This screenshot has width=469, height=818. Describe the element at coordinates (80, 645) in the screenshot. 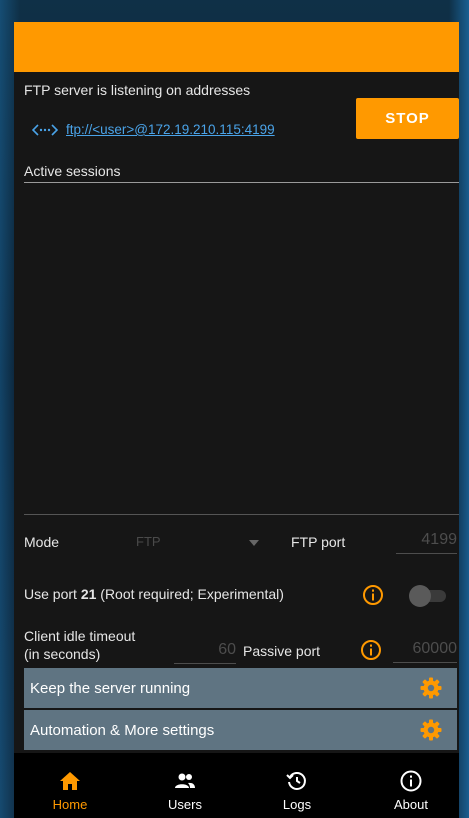

I see `client-idle-timeout-label: Client idle timeout (in seconds)` at that location.